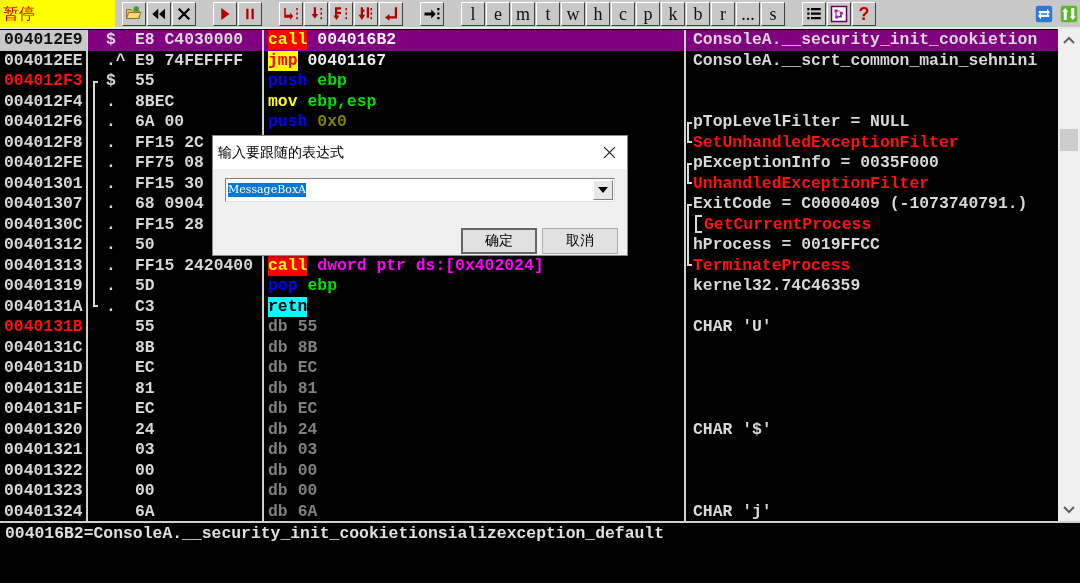  Describe the element at coordinates (342, 101) in the screenshot. I see `operand: ebp,esp` at that location.